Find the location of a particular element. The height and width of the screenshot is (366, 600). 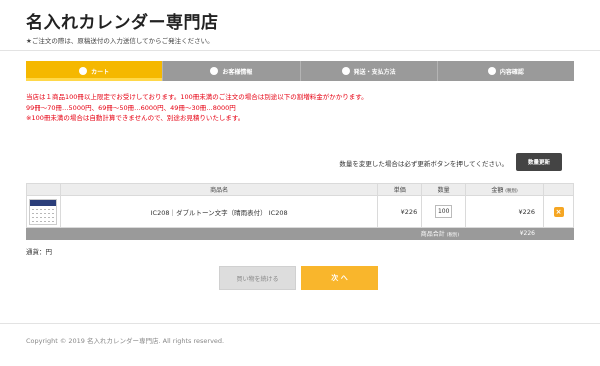

footer-divider is located at coordinates (300, 323).